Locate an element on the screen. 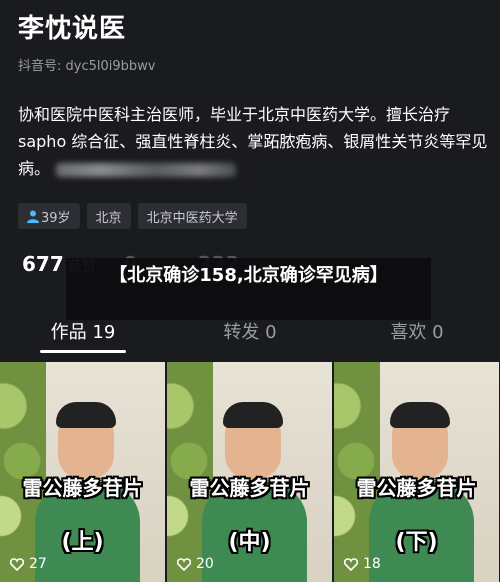  likes-count: 677 is located at coordinates (43, 264).